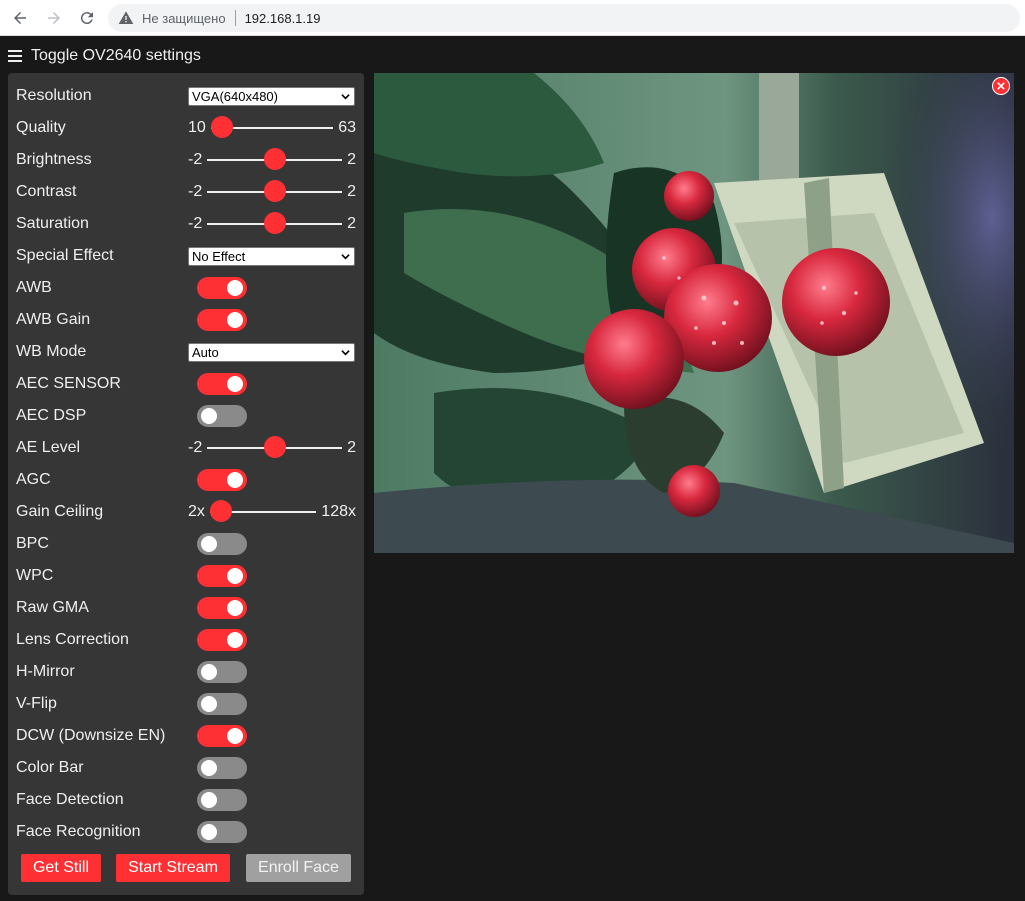  I want to click on slider-min: -2, so click(195, 159).